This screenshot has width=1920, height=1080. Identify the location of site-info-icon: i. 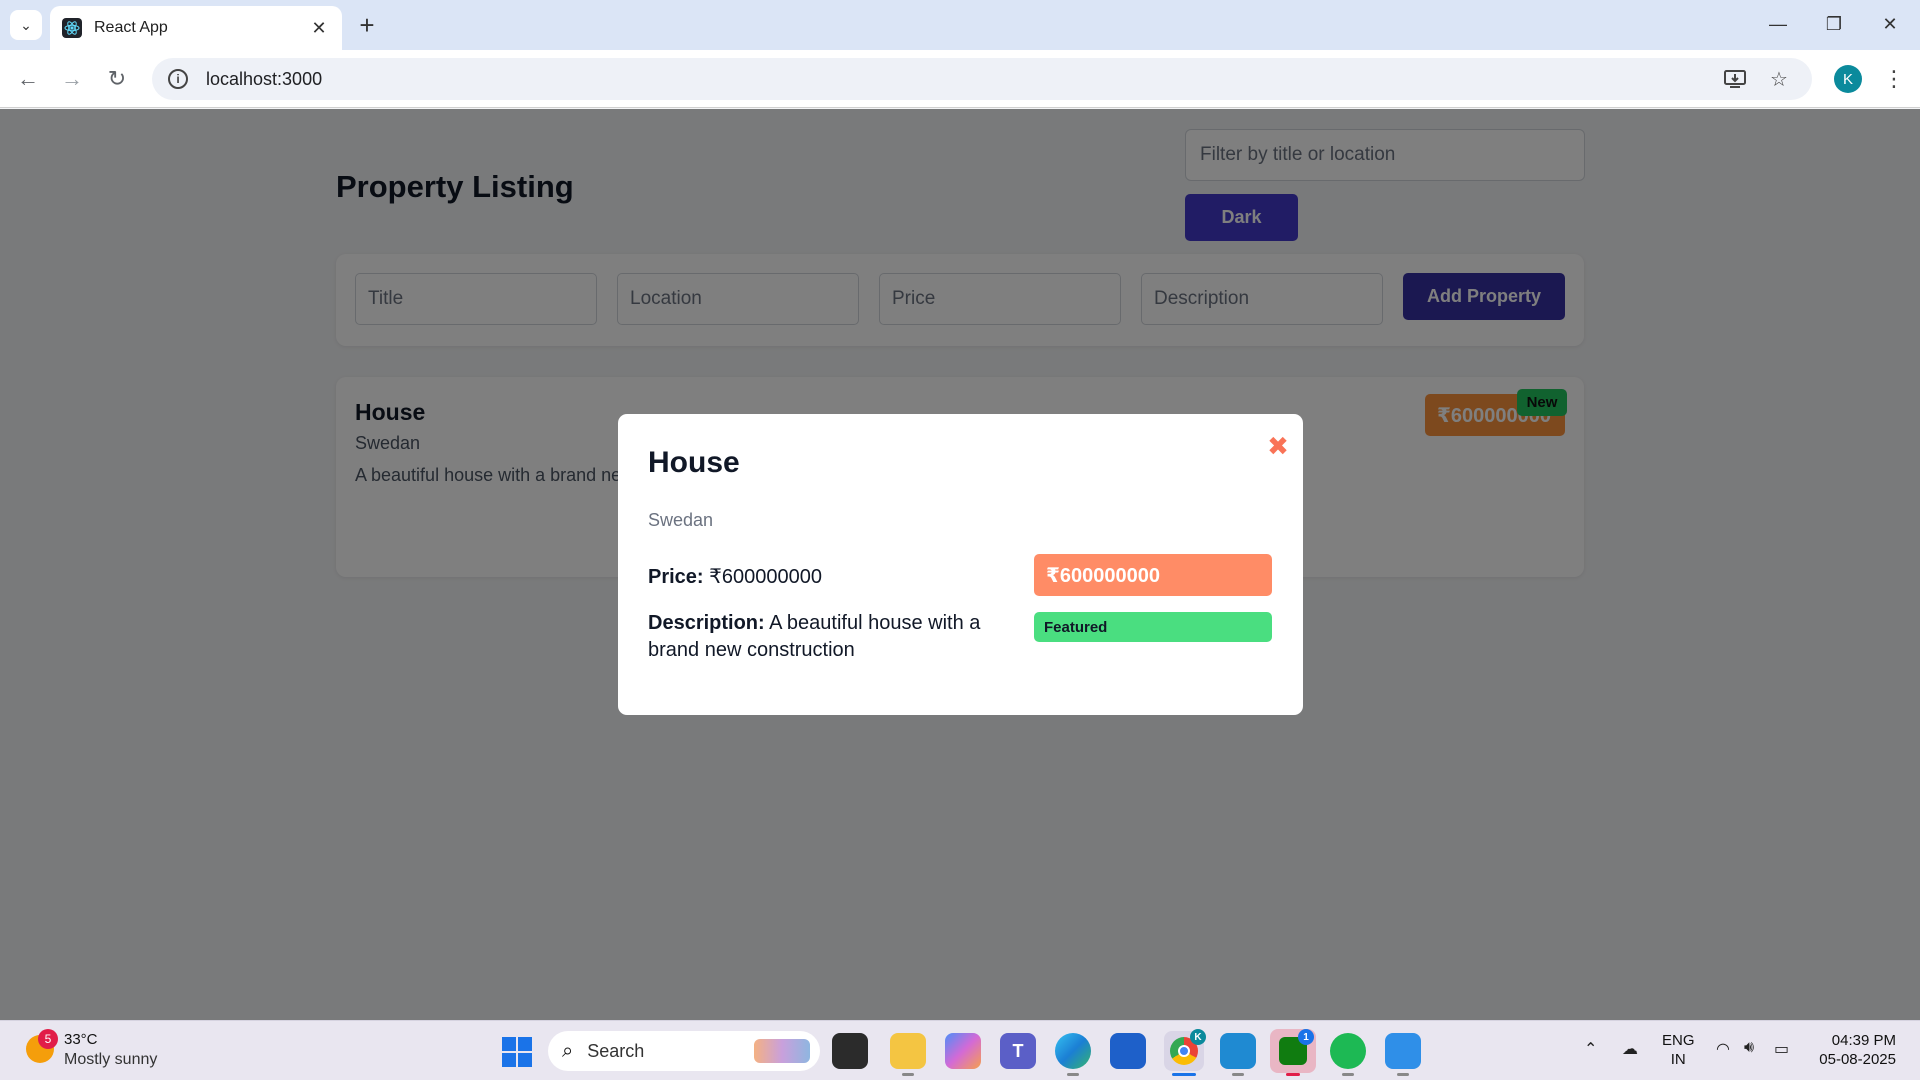
(178, 79).